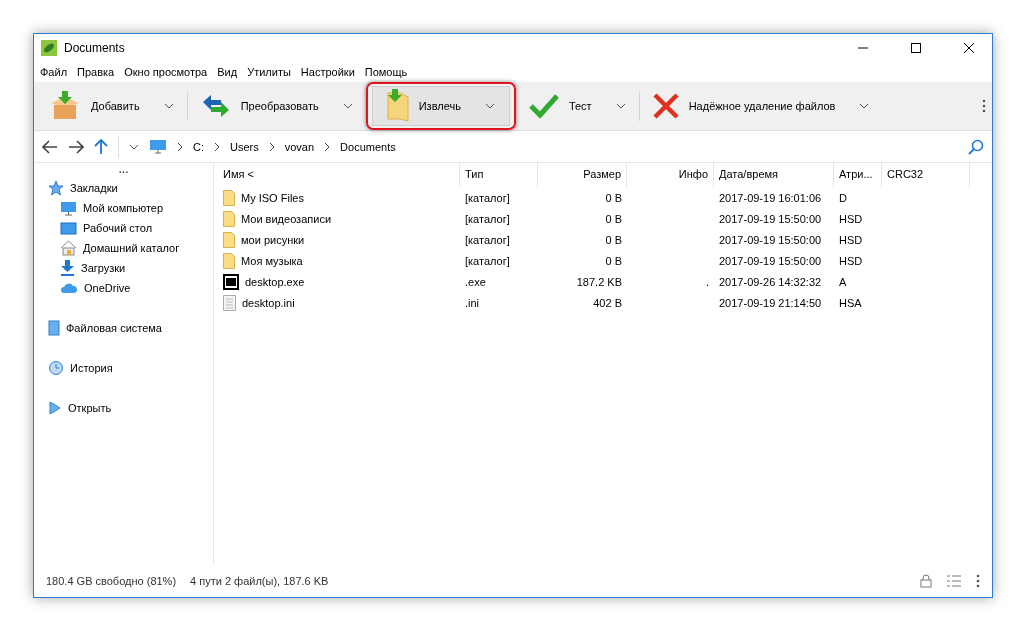 This screenshot has width=1026, height=631. What do you see at coordinates (770, 197) in the screenshot?
I see `table-cell: 2017-09-19 16:01:06` at bounding box center [770, 197].